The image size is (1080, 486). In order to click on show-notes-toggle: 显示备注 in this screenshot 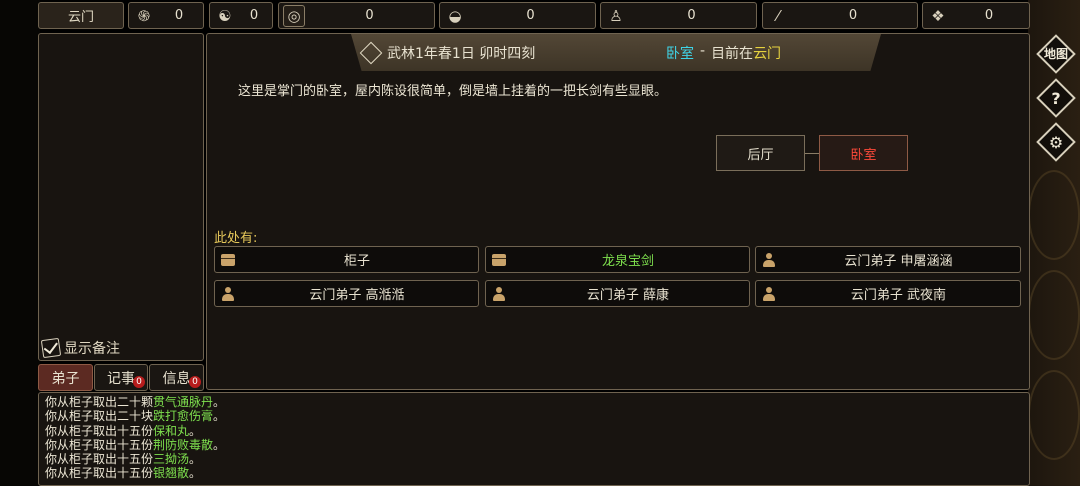, I will do `click(80, 348)`.